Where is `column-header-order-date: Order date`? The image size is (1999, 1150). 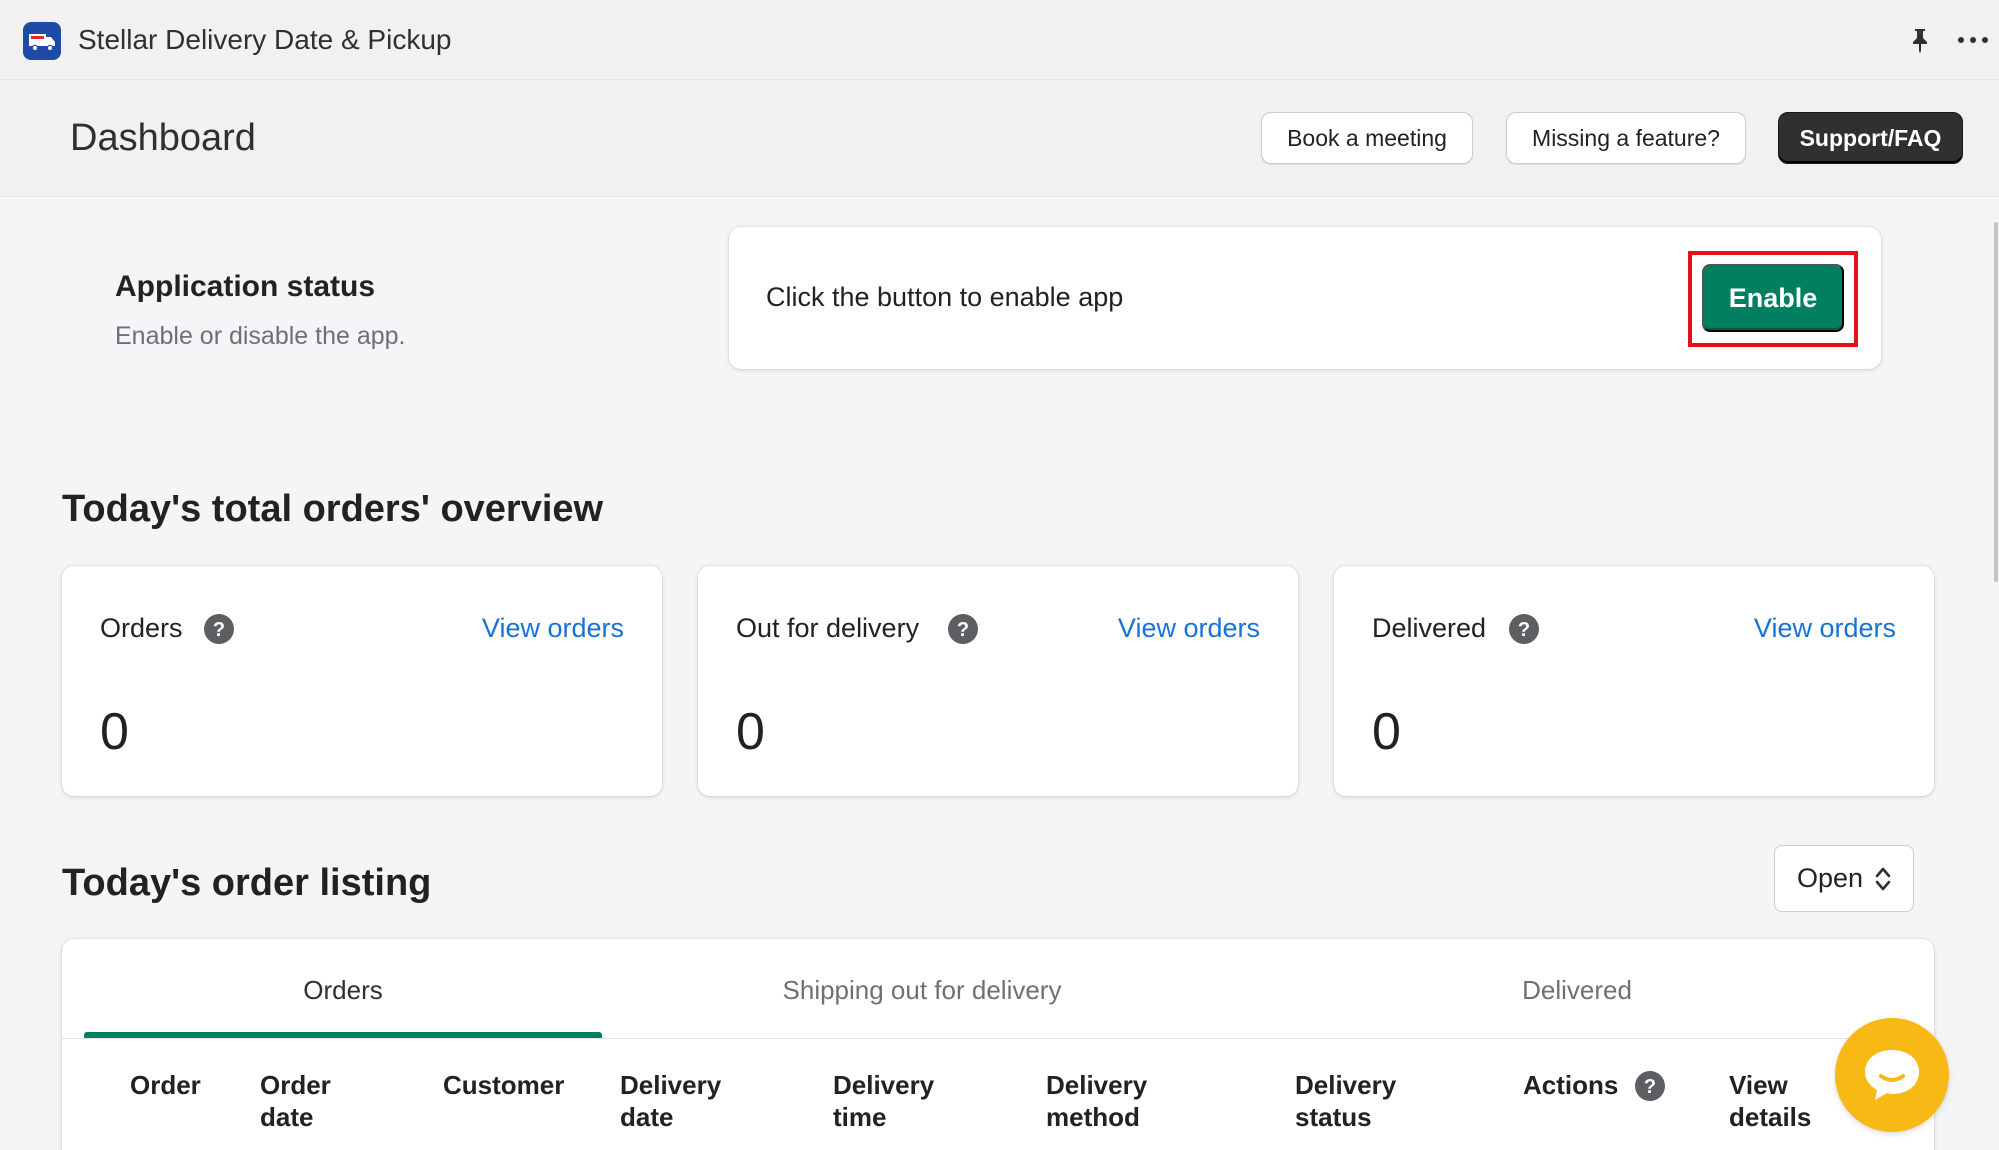
column-header-order-date: Order date is located at coordinates (295, 1101).